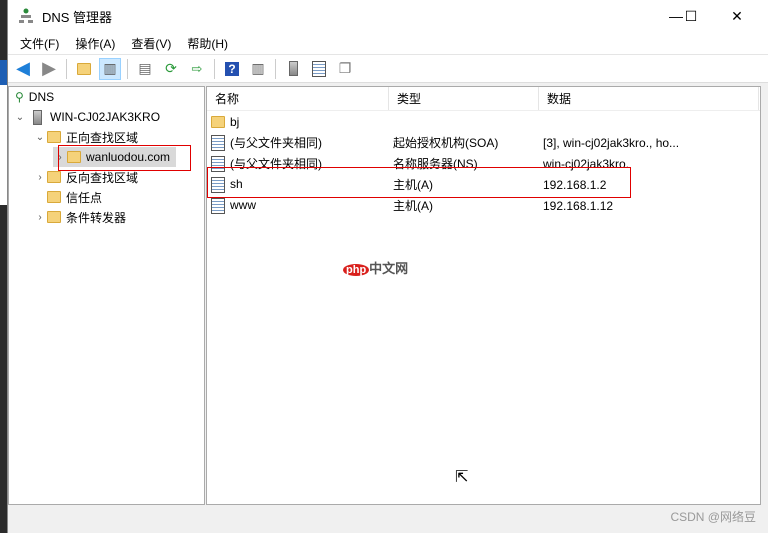 The width and height of the screenshot is (768, 533). I want to click on watermark: CSDN @网络豆, so click(713, 517).